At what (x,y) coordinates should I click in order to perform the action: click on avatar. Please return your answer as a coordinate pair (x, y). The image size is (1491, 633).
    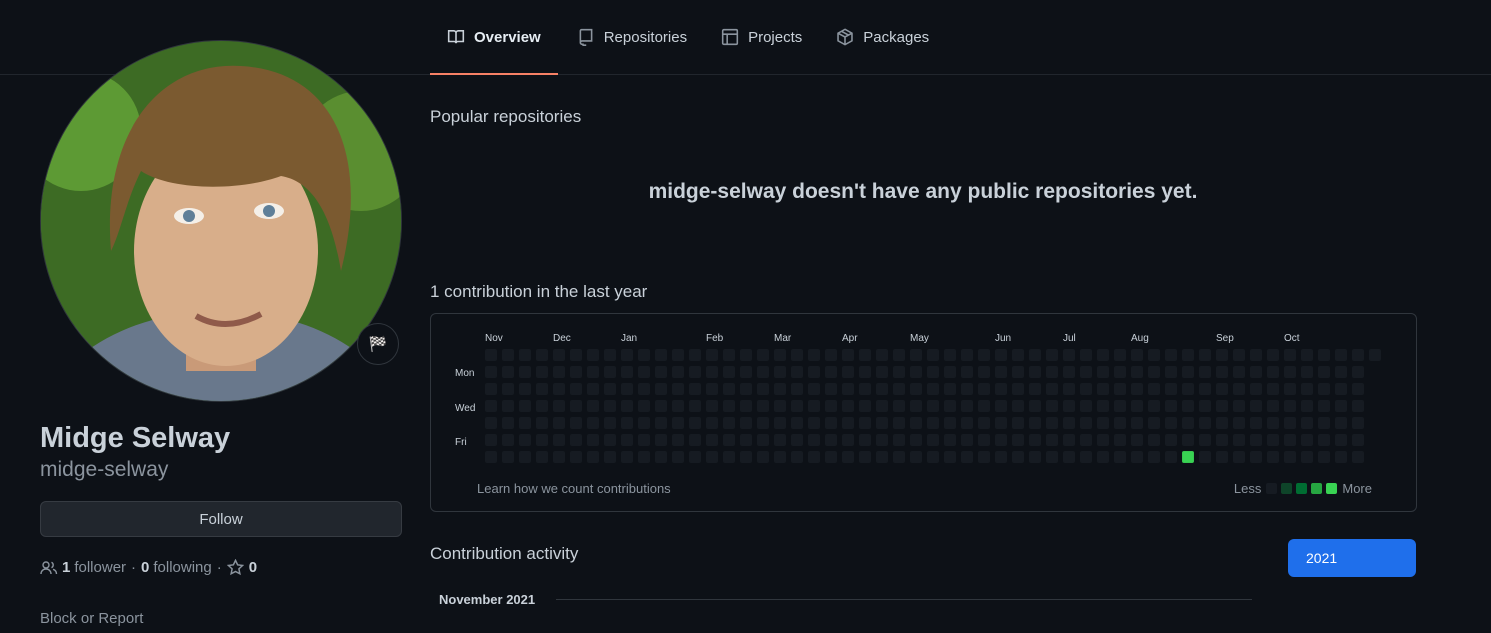
    Looking at the image, I should click on (221, 221).